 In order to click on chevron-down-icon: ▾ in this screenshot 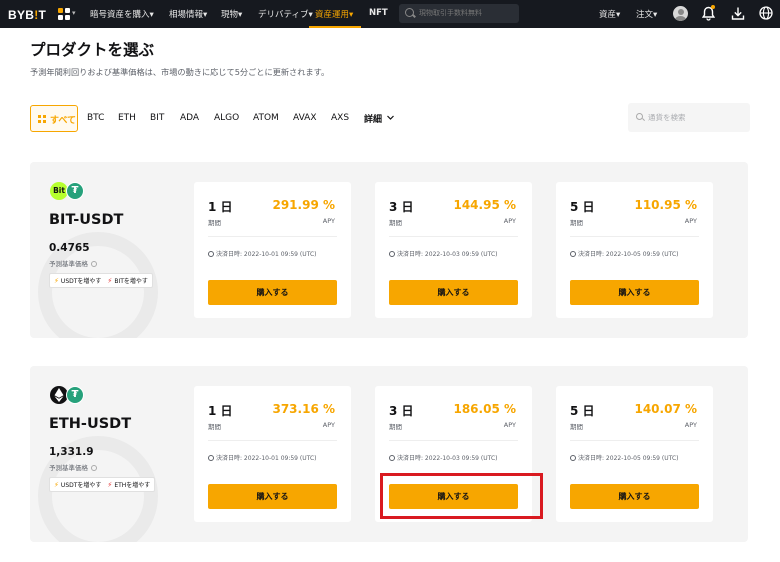, I will do `click(74, 13)`.